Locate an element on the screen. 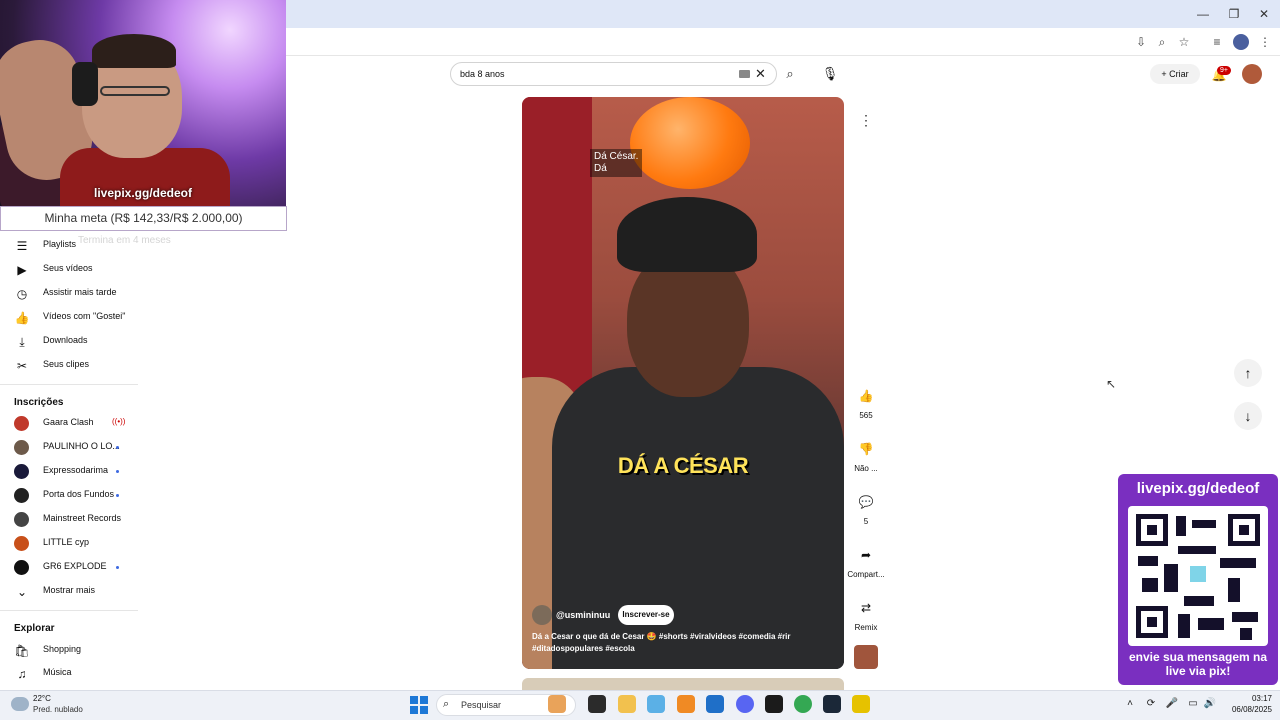  thumbs-up-icon: 👍 is located at coordinates (22, 318).